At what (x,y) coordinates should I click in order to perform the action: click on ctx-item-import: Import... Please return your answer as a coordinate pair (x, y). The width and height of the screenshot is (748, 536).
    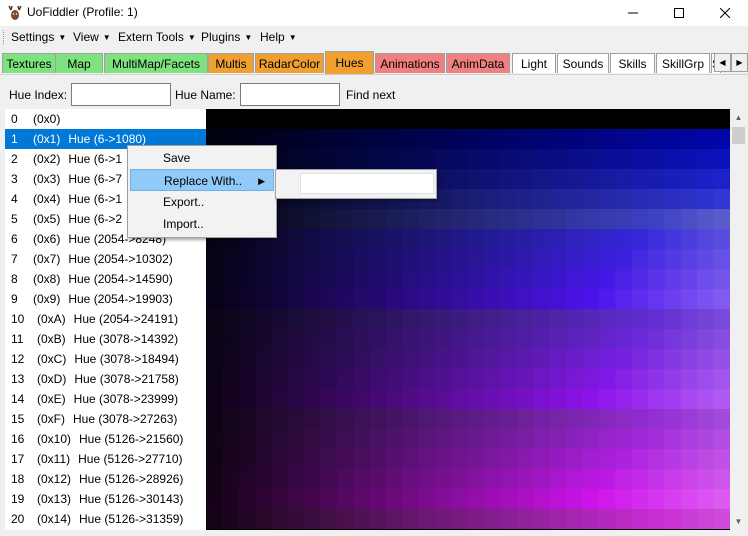
    Looking at the image, I should click on (202, 224).